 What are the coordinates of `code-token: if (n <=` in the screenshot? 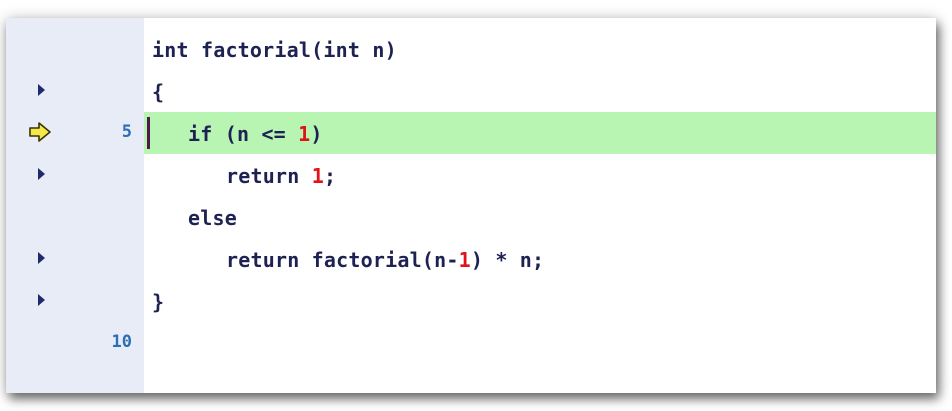 It's located at (243, 134).